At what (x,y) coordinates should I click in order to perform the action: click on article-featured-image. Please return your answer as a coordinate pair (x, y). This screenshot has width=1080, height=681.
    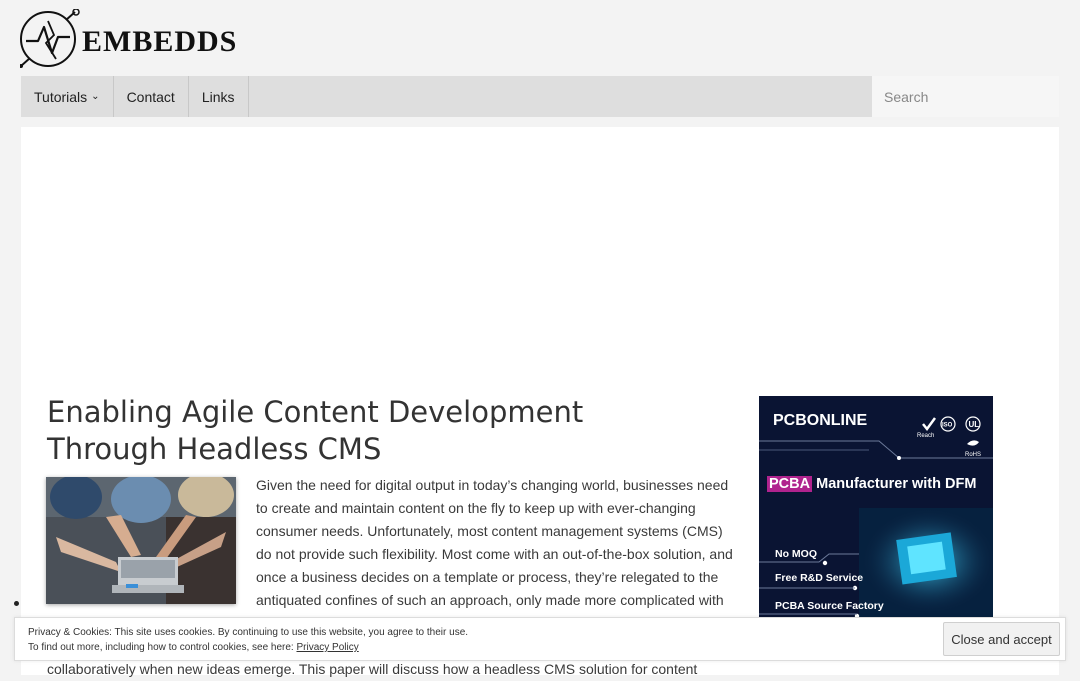
    Looking at the image, I should click on (141, 540).